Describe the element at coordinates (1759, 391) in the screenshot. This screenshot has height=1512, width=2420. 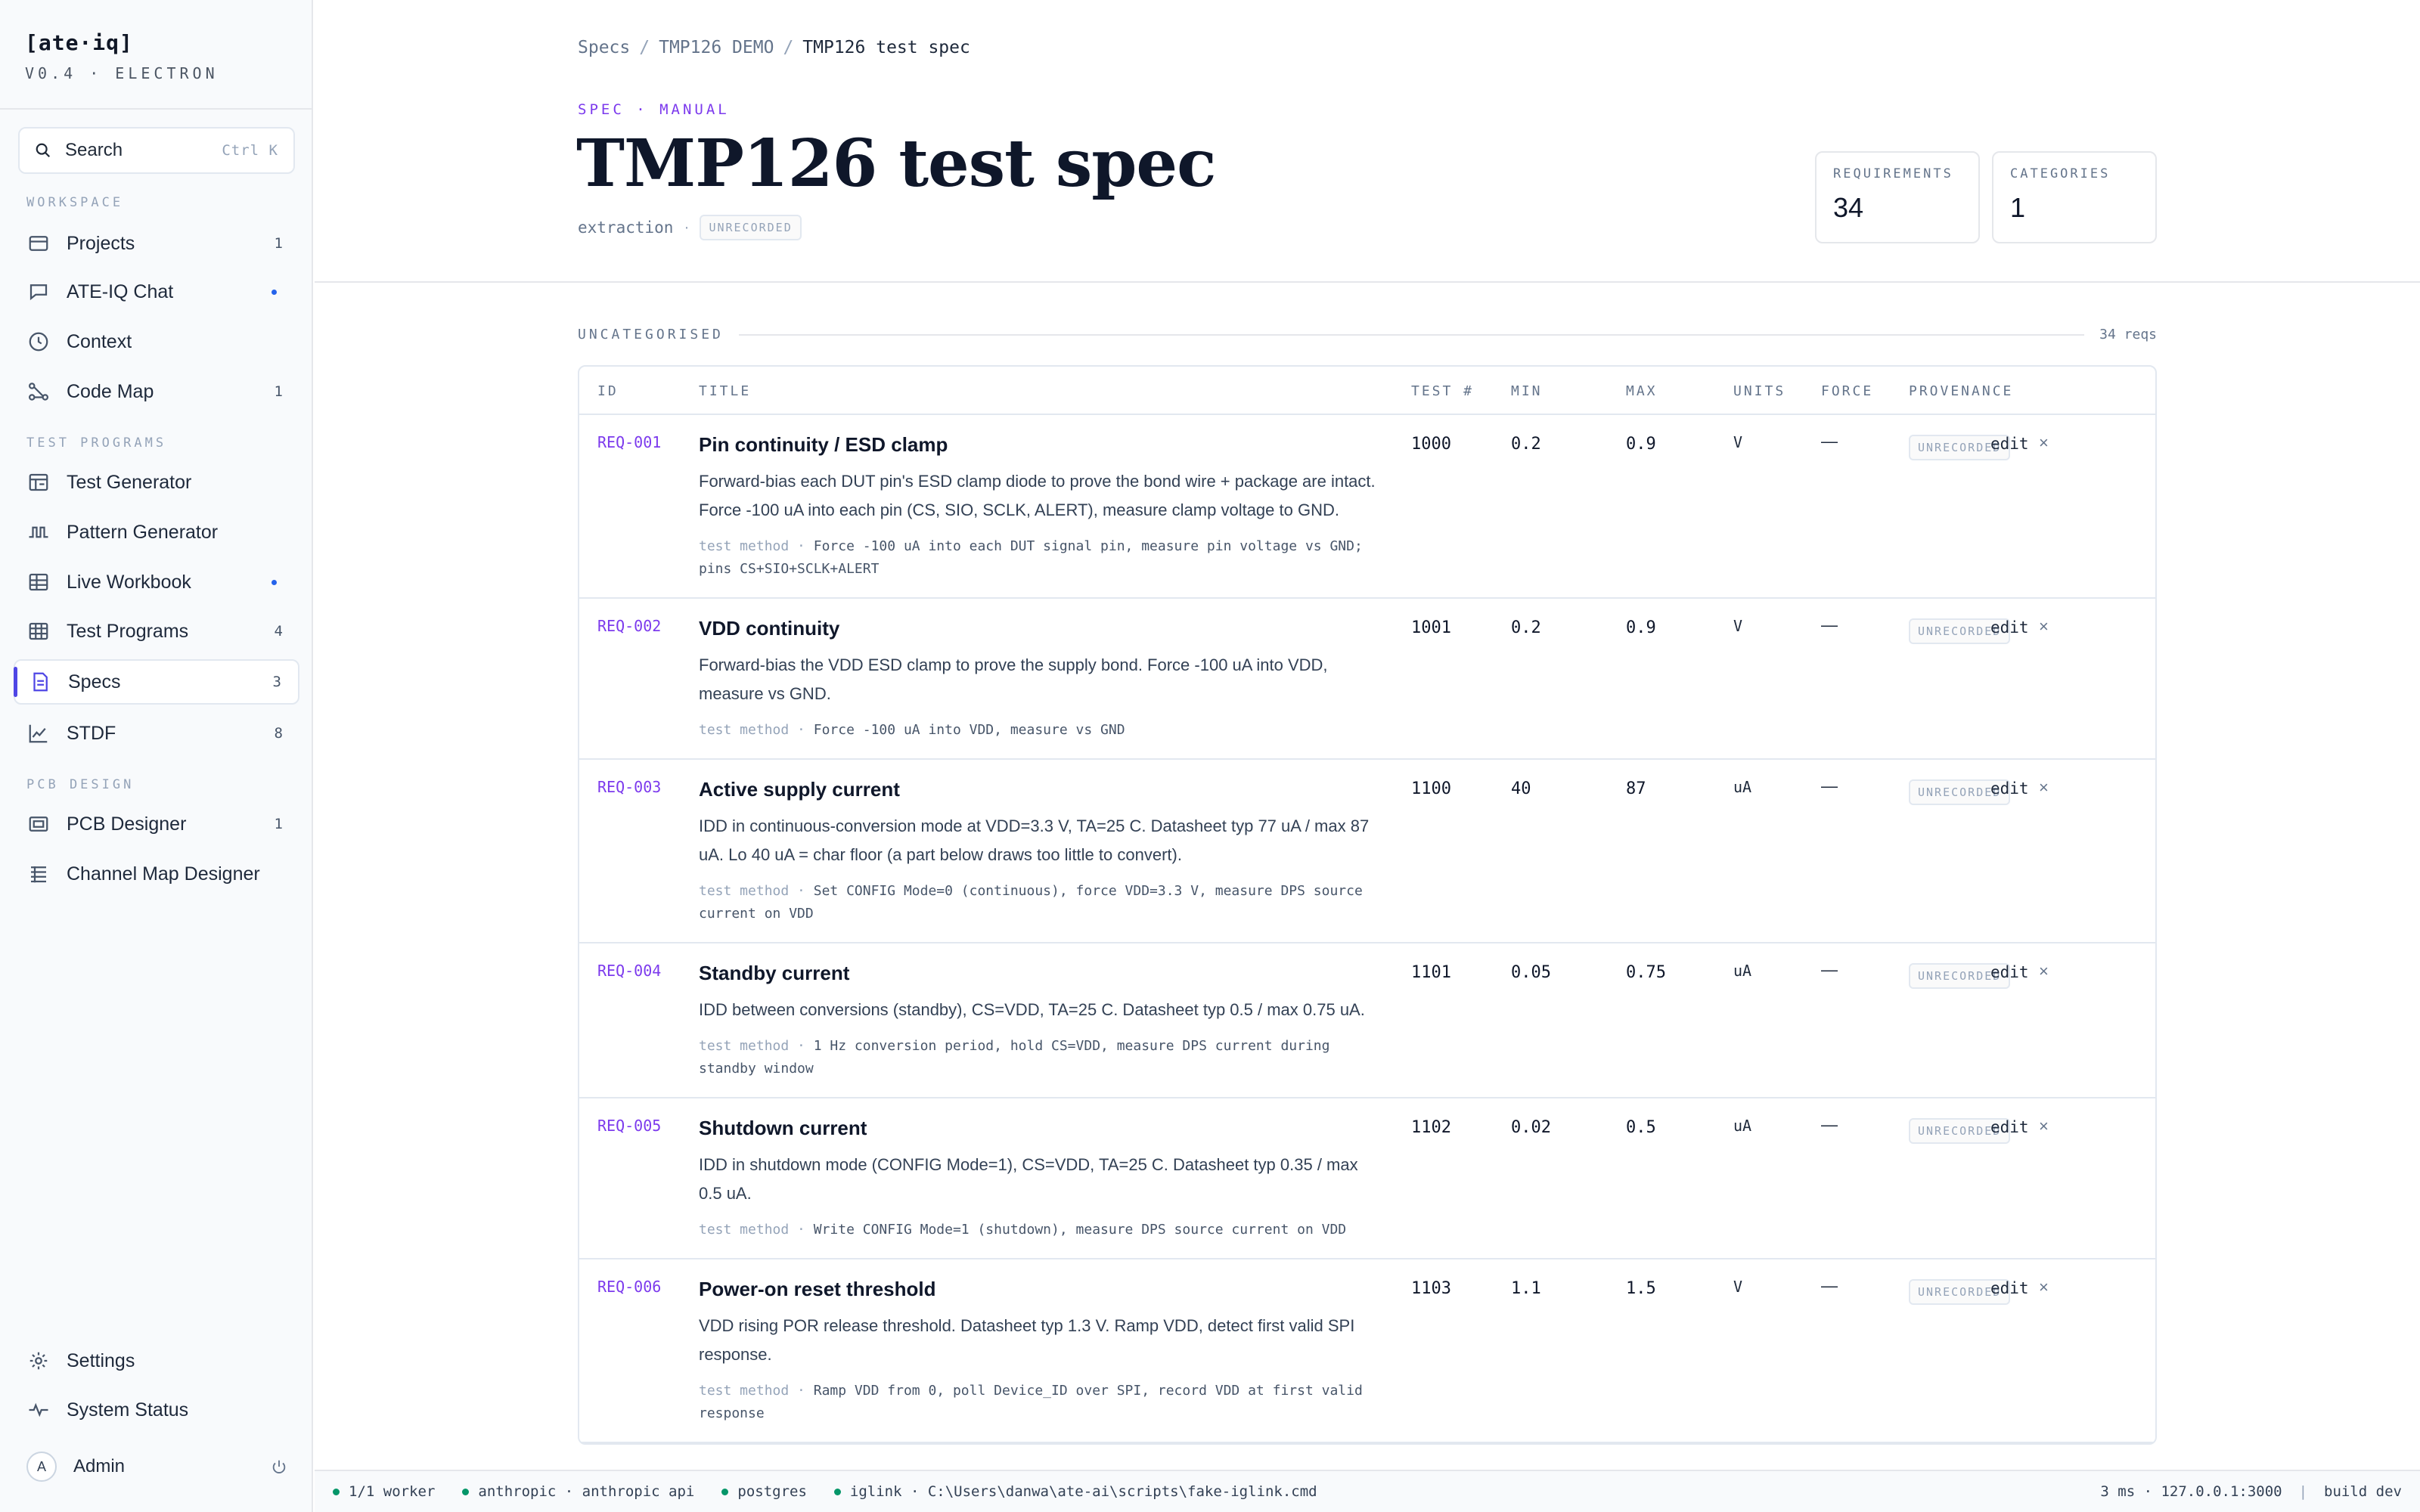
I see `column-units: UNITS` at that location.